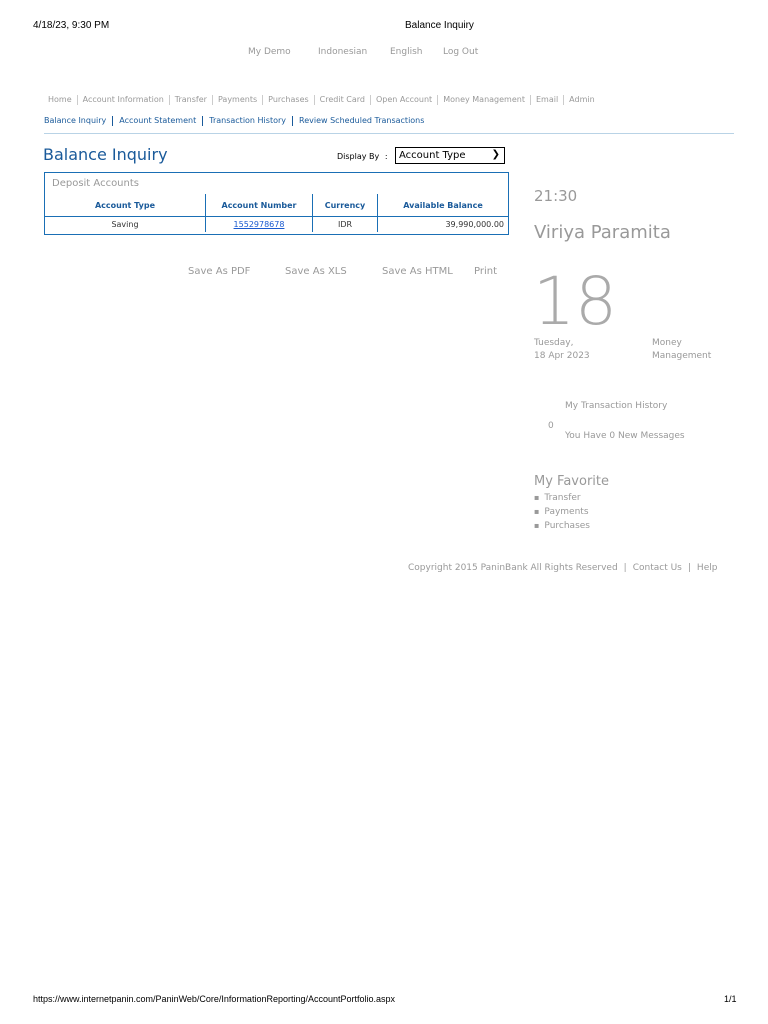  What do you see at coordinates (95, 183) in the screenshot?
I see `deposit-accounts-caption: Deposit Accounts` at bounding box center [95, 183].